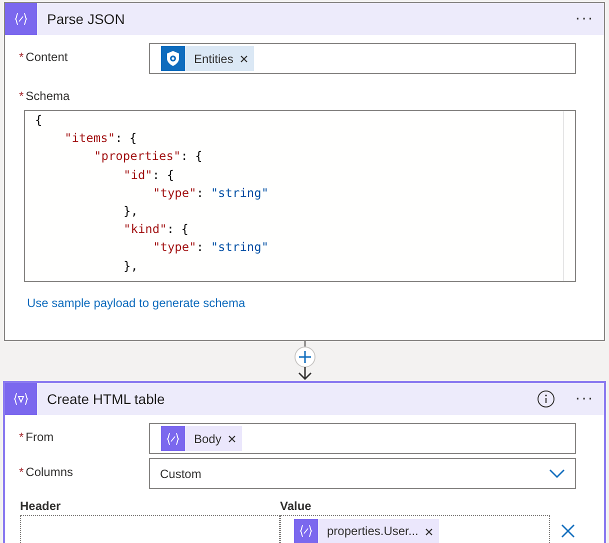  I want to click on header-input, so click(150, 529).